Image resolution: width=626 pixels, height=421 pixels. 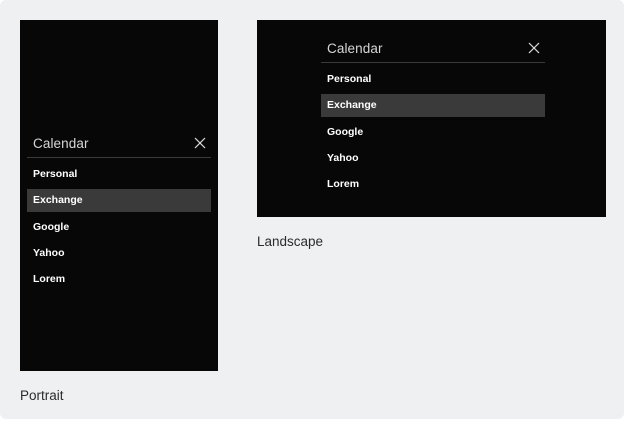 I want to click on portrait-caption: Portrait, so click(x=42, y=395).